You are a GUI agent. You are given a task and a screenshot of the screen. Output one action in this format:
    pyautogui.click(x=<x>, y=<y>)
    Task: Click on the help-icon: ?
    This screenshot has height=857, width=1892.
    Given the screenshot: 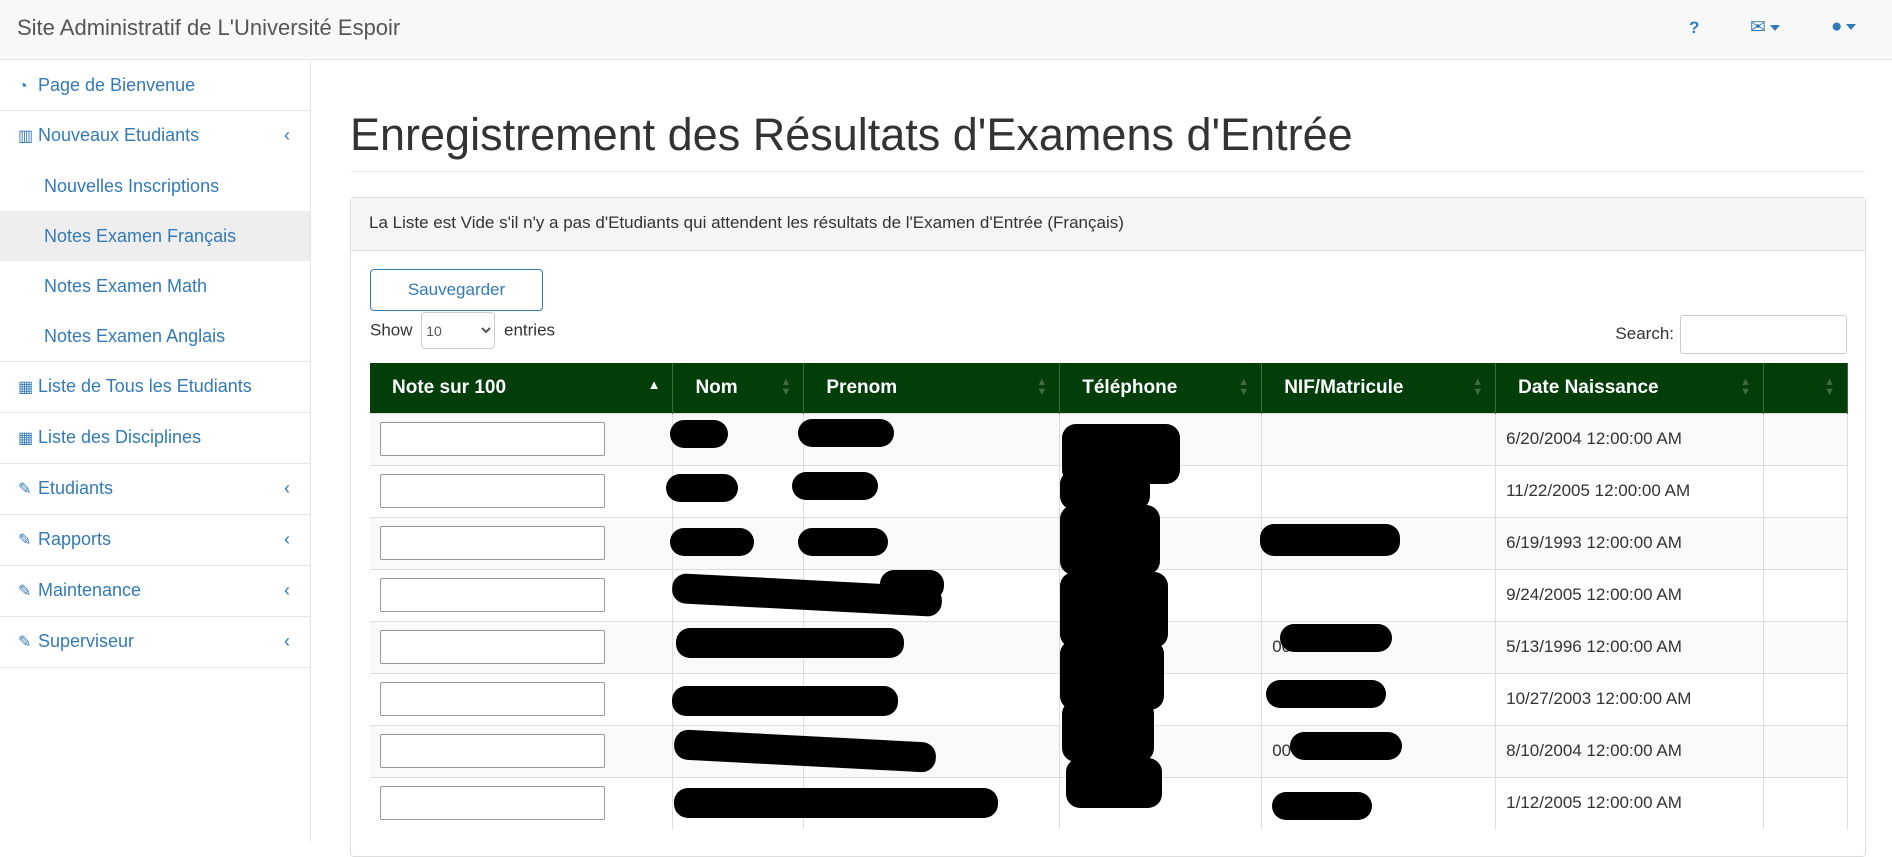 What is the action you would take?
    pyautogui.click(x=1694, y=28)
    